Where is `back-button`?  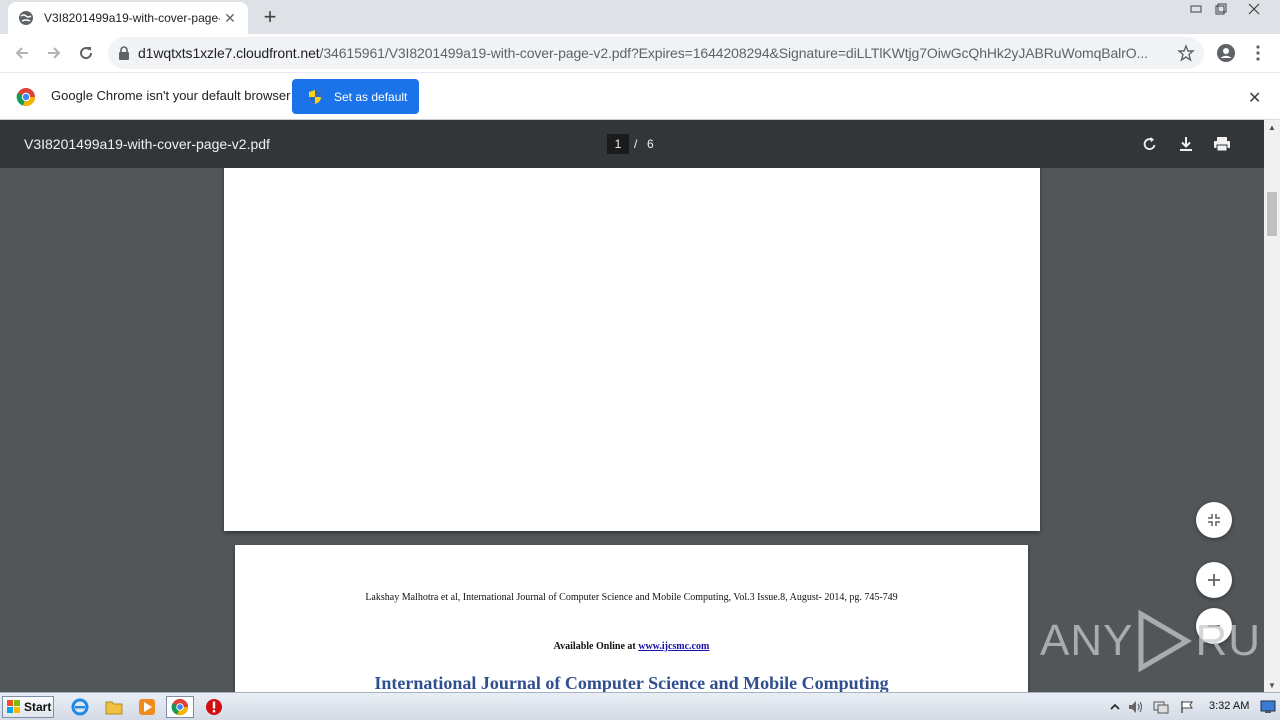
back-button is located at coordinates (22, 53).